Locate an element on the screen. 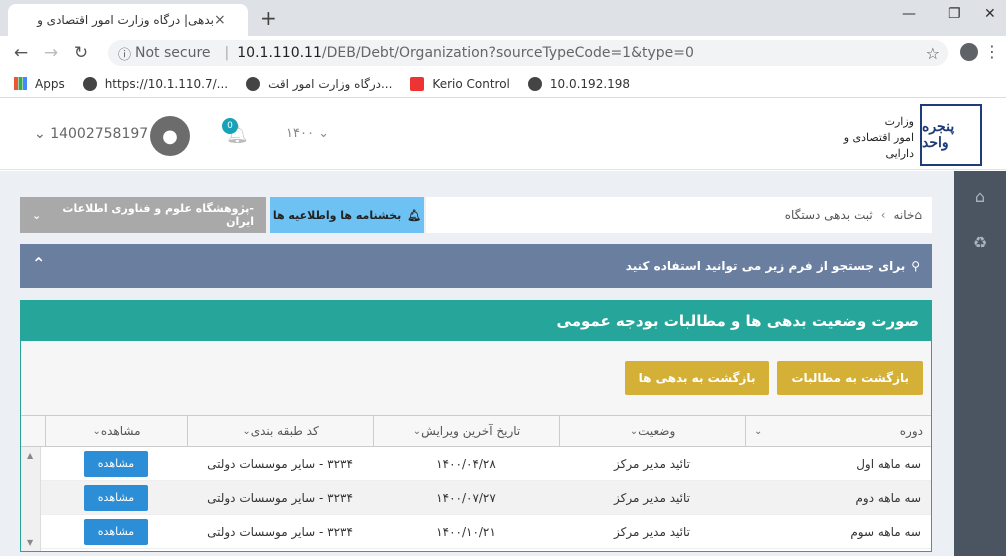 Image resolution: width=1006 pixels, height=556 pixels. tab-title: بدهی| درگاه وزارت امور اقتصادی و is located at coordinates (125, 20).